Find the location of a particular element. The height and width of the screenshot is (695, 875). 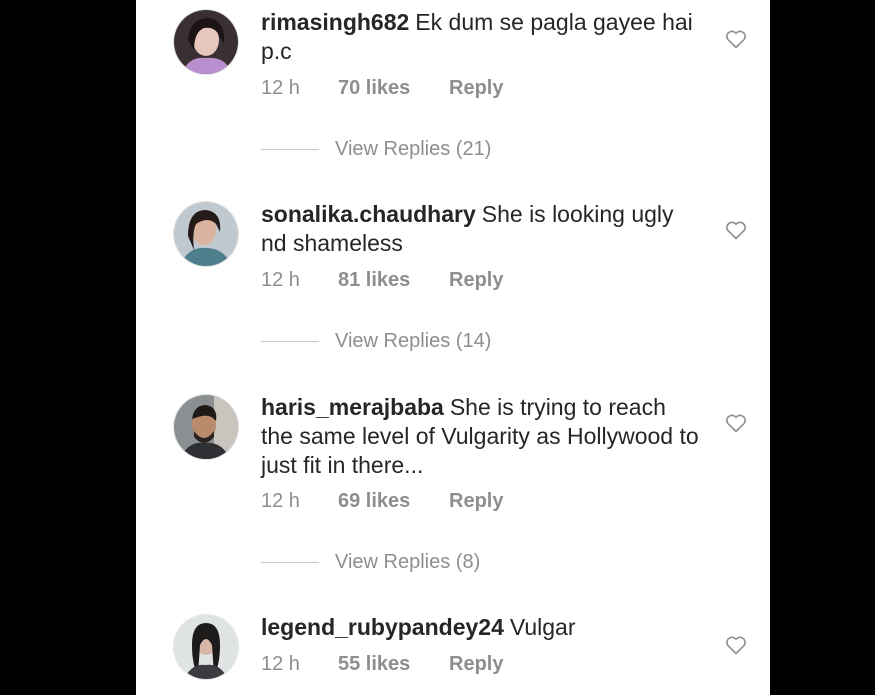

comment-username: legend_rubypandey24 is located at coordinates (382, 627).